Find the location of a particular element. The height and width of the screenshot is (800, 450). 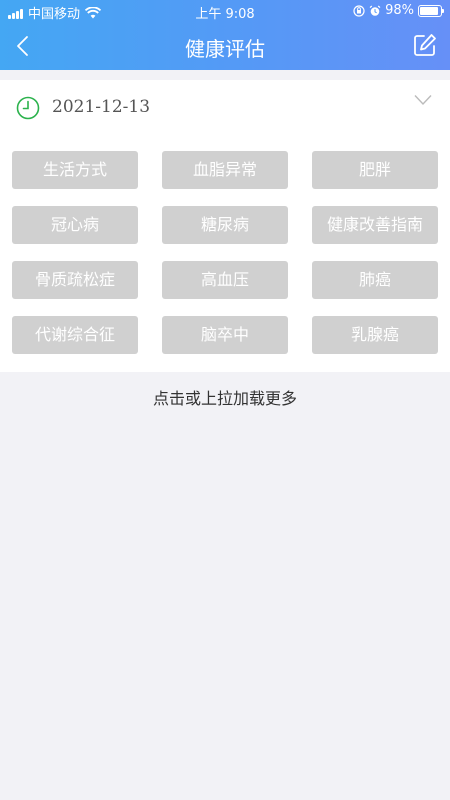

tag-coronary-heart-disease: 冠心病 is located at coordinates (75, 225).